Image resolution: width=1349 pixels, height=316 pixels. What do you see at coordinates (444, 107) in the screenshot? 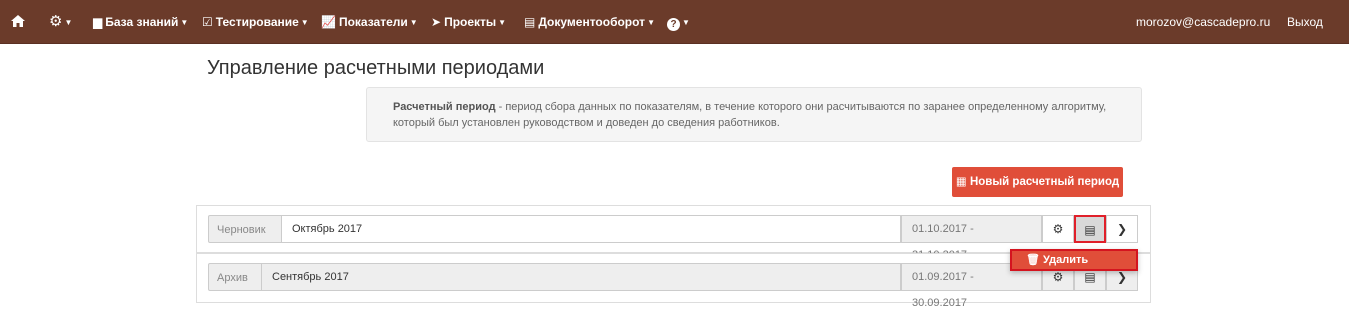
I see `info-term: Расчетный период` at bounding box center [444, 107].